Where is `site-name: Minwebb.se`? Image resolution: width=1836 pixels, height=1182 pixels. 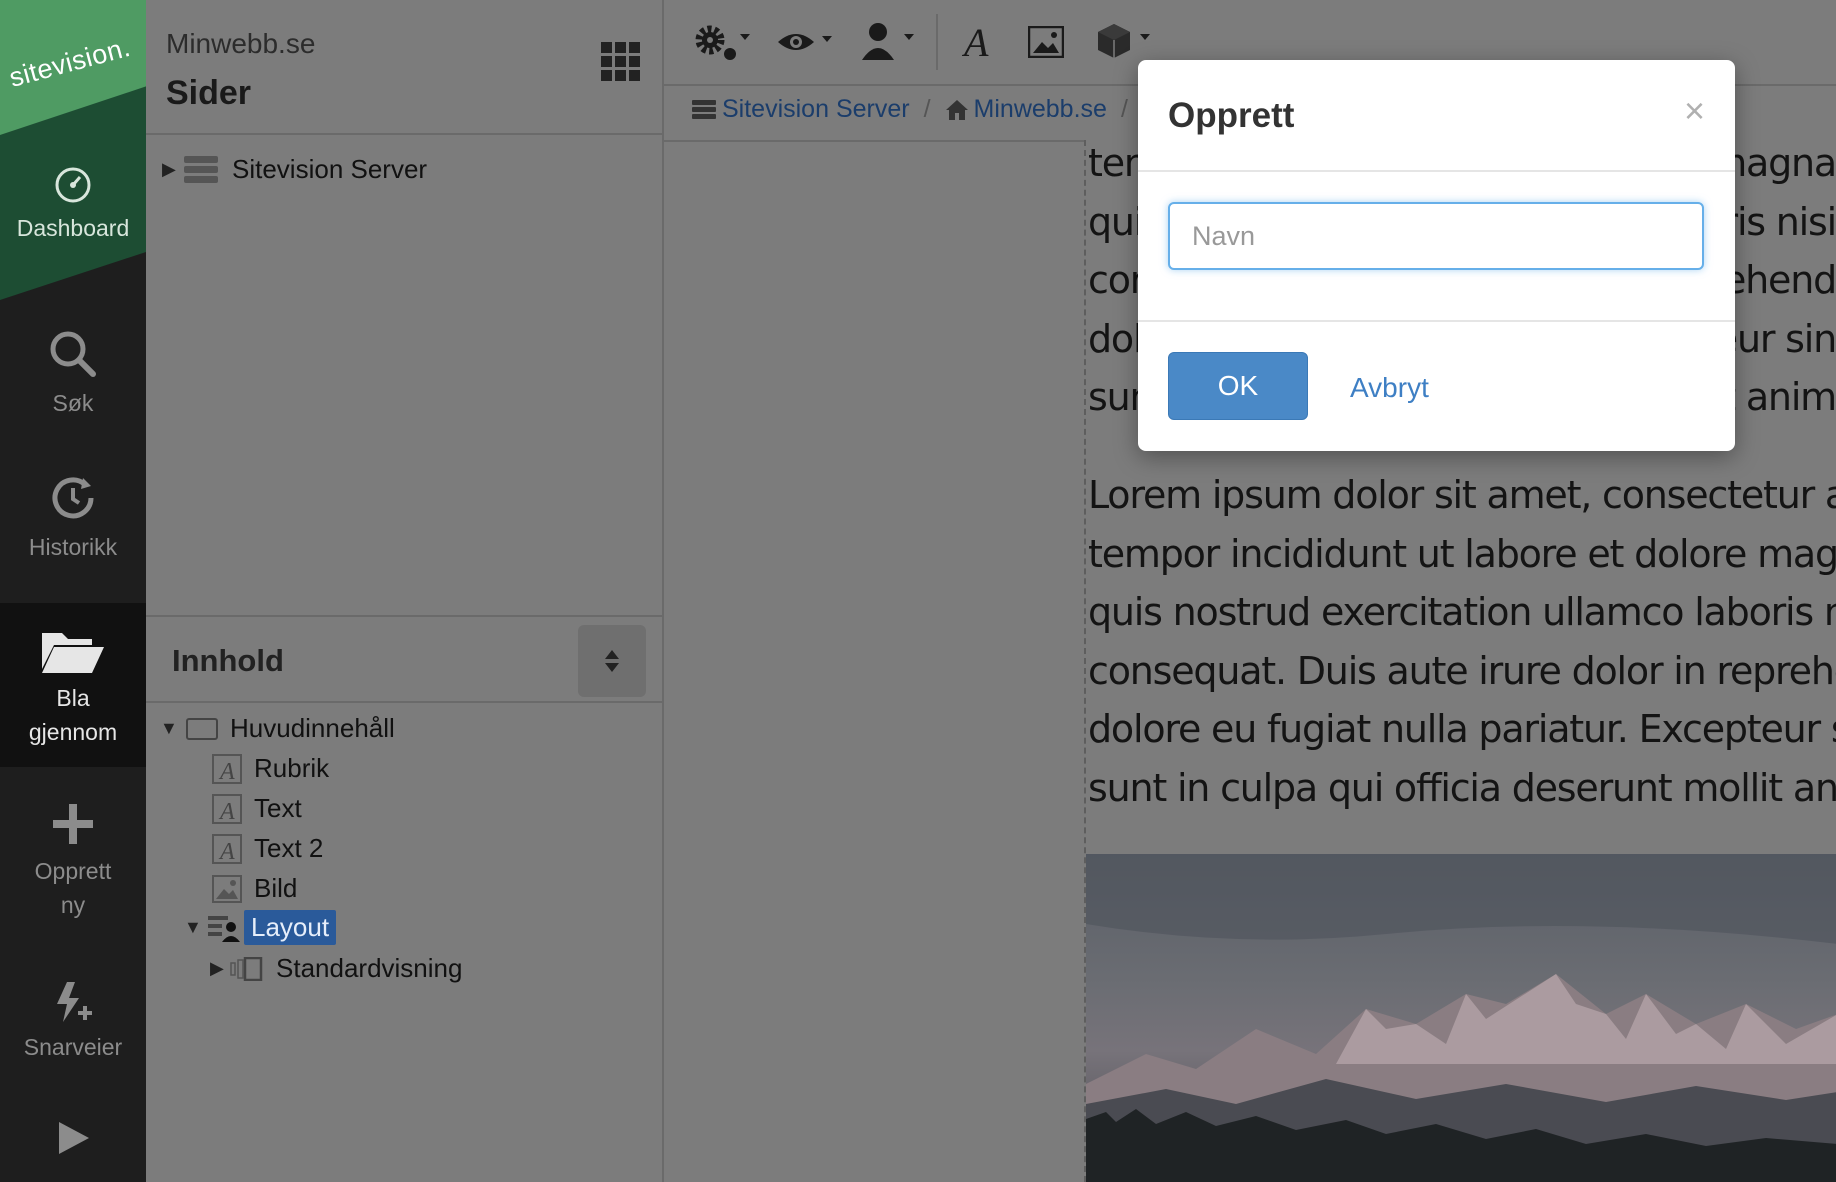 site-name: Minwebb.se is located at coordinates (241, 43).